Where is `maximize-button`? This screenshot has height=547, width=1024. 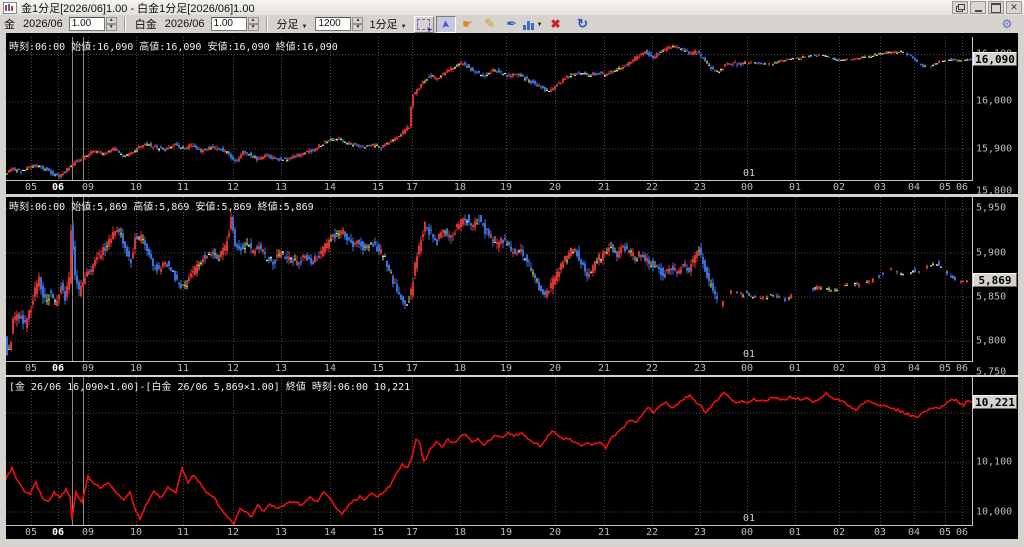 maximize-button is located at coordinates (996, 7).